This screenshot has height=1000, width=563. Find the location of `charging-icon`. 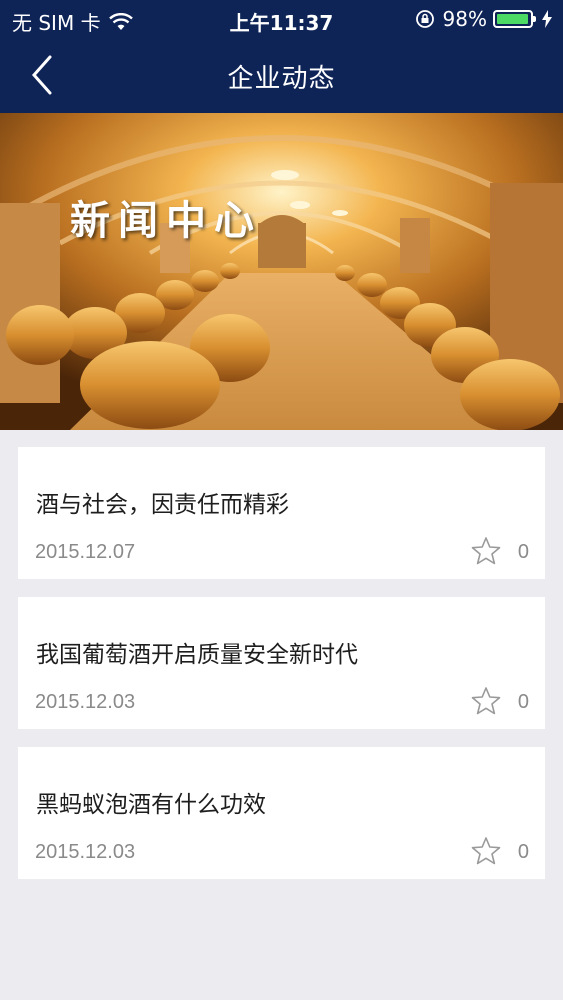

charging-icon is located at coordinates (547, 19).